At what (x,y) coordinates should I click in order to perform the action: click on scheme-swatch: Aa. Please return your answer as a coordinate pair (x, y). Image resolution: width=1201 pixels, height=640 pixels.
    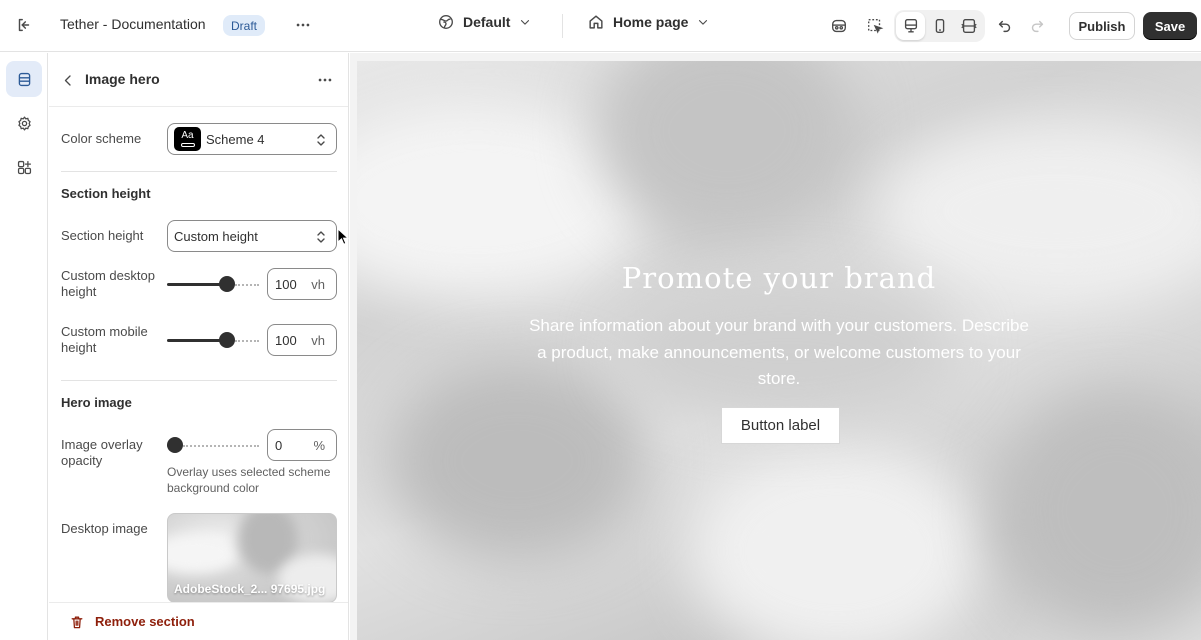
    Looking at the image, I should click on (187, 139).